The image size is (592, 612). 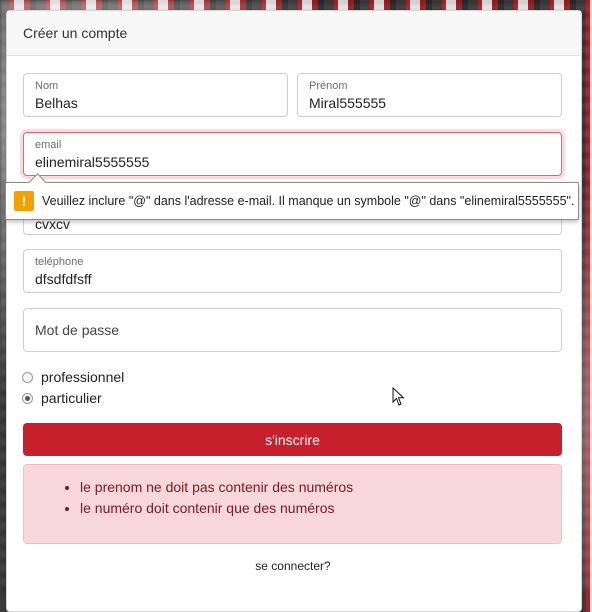 What do you see at coordinates (155, 95) in the screenshot?
I see `nom-field: Nom Belhas` at bounding box center [155, 95].